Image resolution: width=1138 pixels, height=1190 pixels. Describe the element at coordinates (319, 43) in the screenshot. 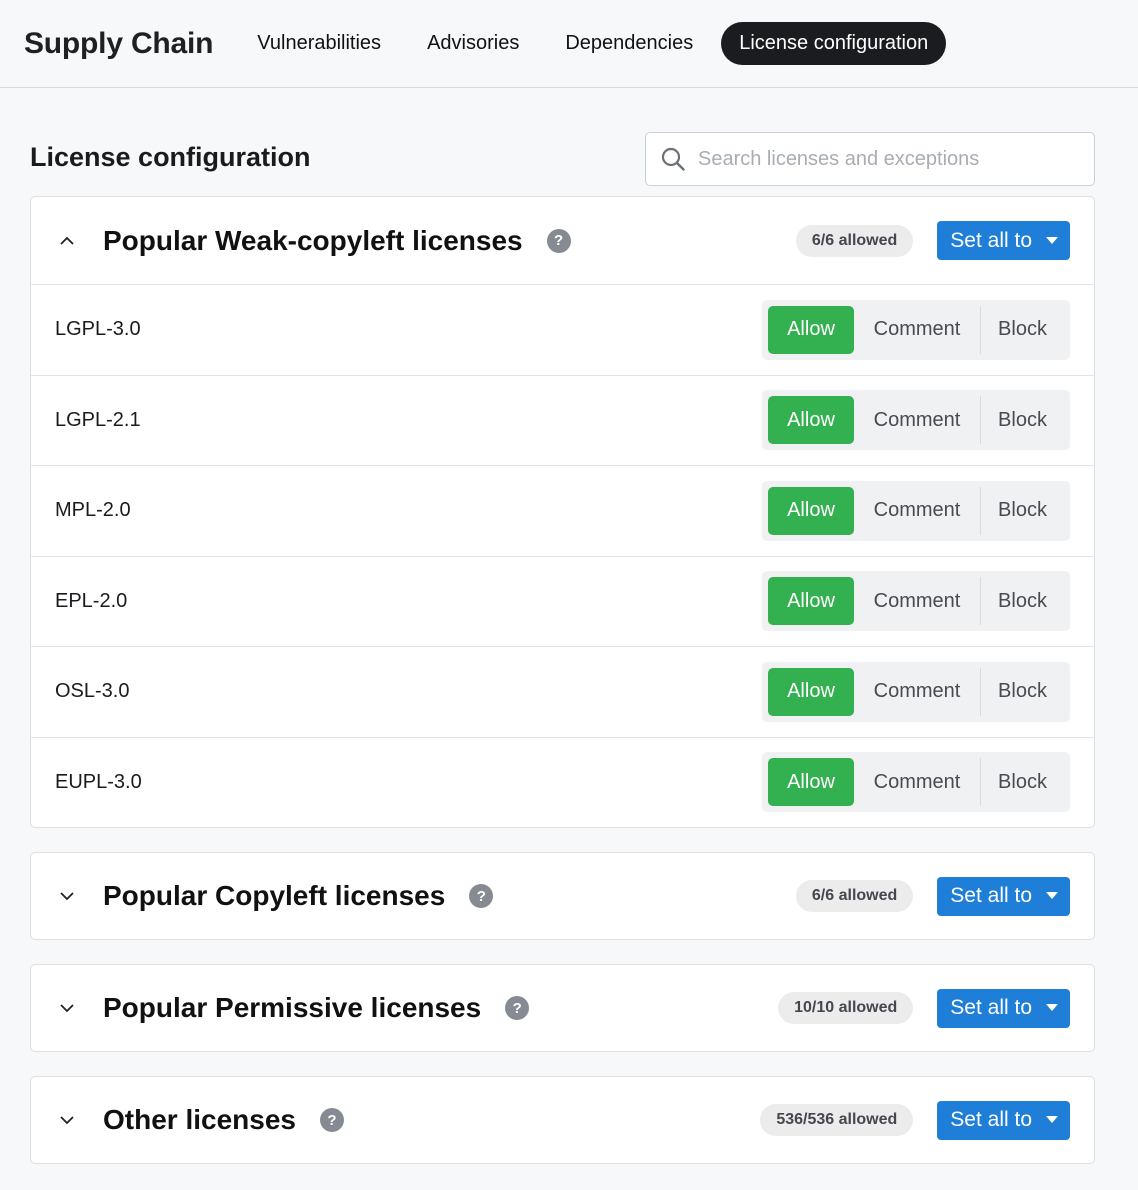

I see `tab-vulnerabilities: Vulnerabilities` at that location.